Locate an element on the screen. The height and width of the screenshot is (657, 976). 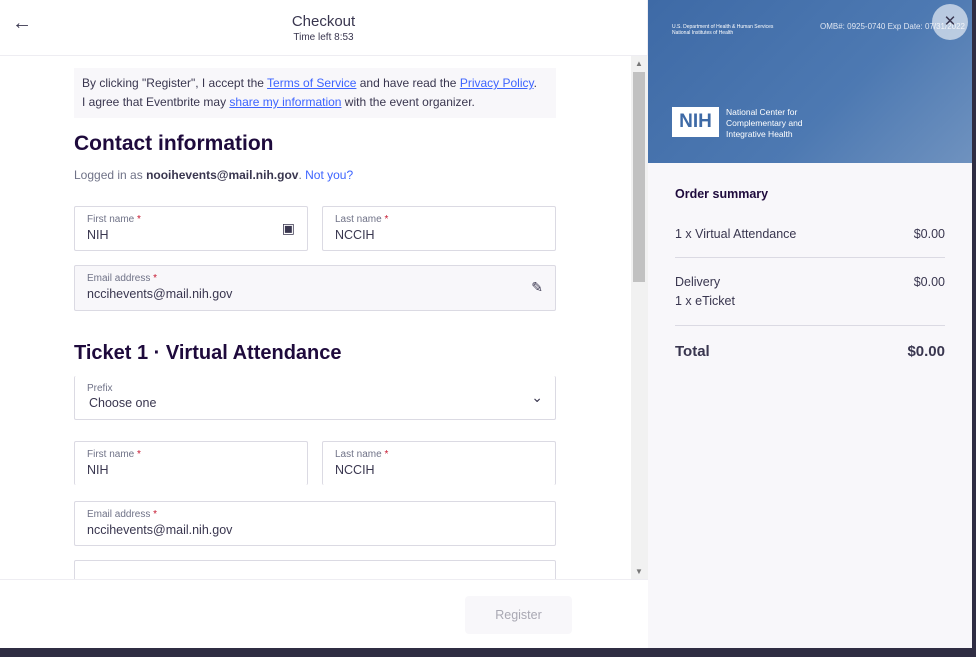
contact-last-name-field: Last name * NCCIH is located at coordinates (439, 228).